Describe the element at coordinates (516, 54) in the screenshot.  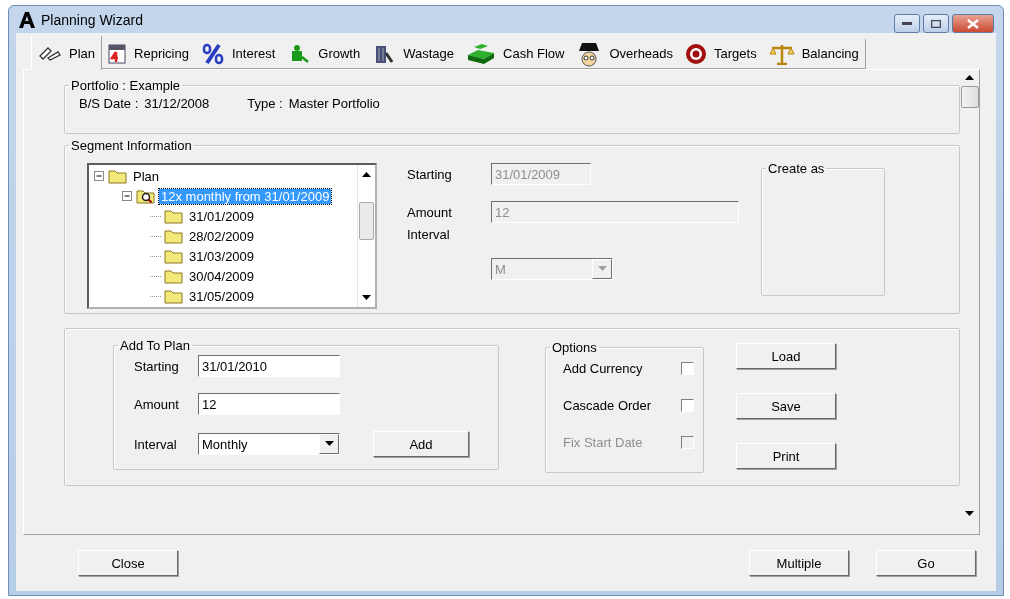
I see `tab: Cash Flow` at that location.